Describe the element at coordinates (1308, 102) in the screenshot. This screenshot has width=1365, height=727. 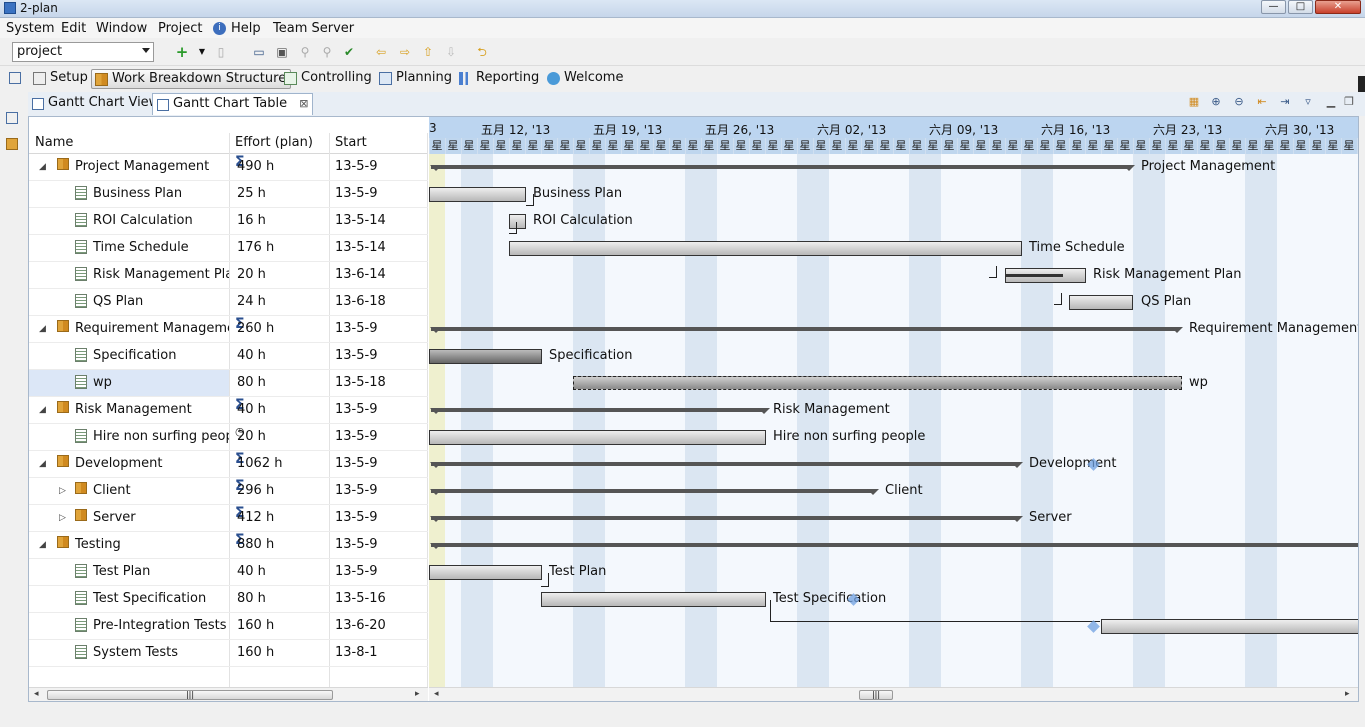
I see `dropdown-icon: ▿` at that location.